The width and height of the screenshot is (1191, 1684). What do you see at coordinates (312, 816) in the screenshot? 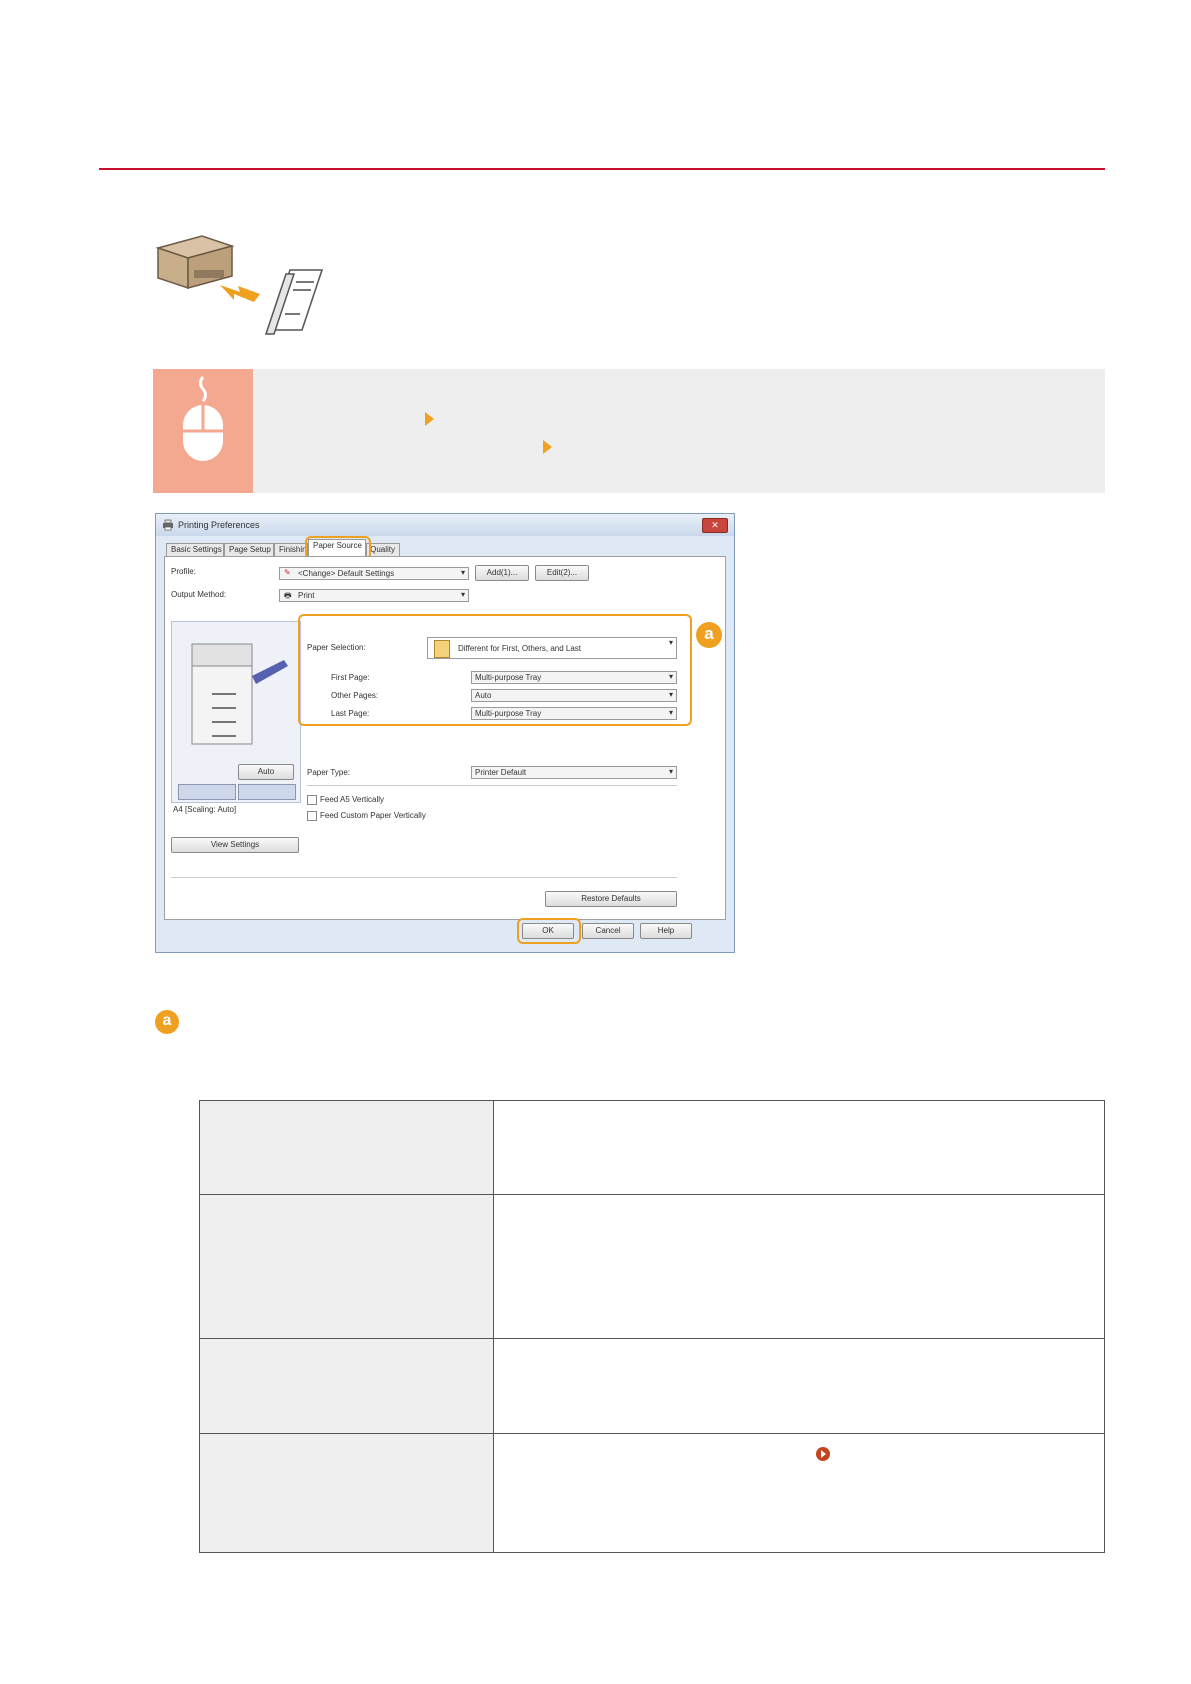
I see `feed-custom-checkbox` at bounding box center [312, 816].